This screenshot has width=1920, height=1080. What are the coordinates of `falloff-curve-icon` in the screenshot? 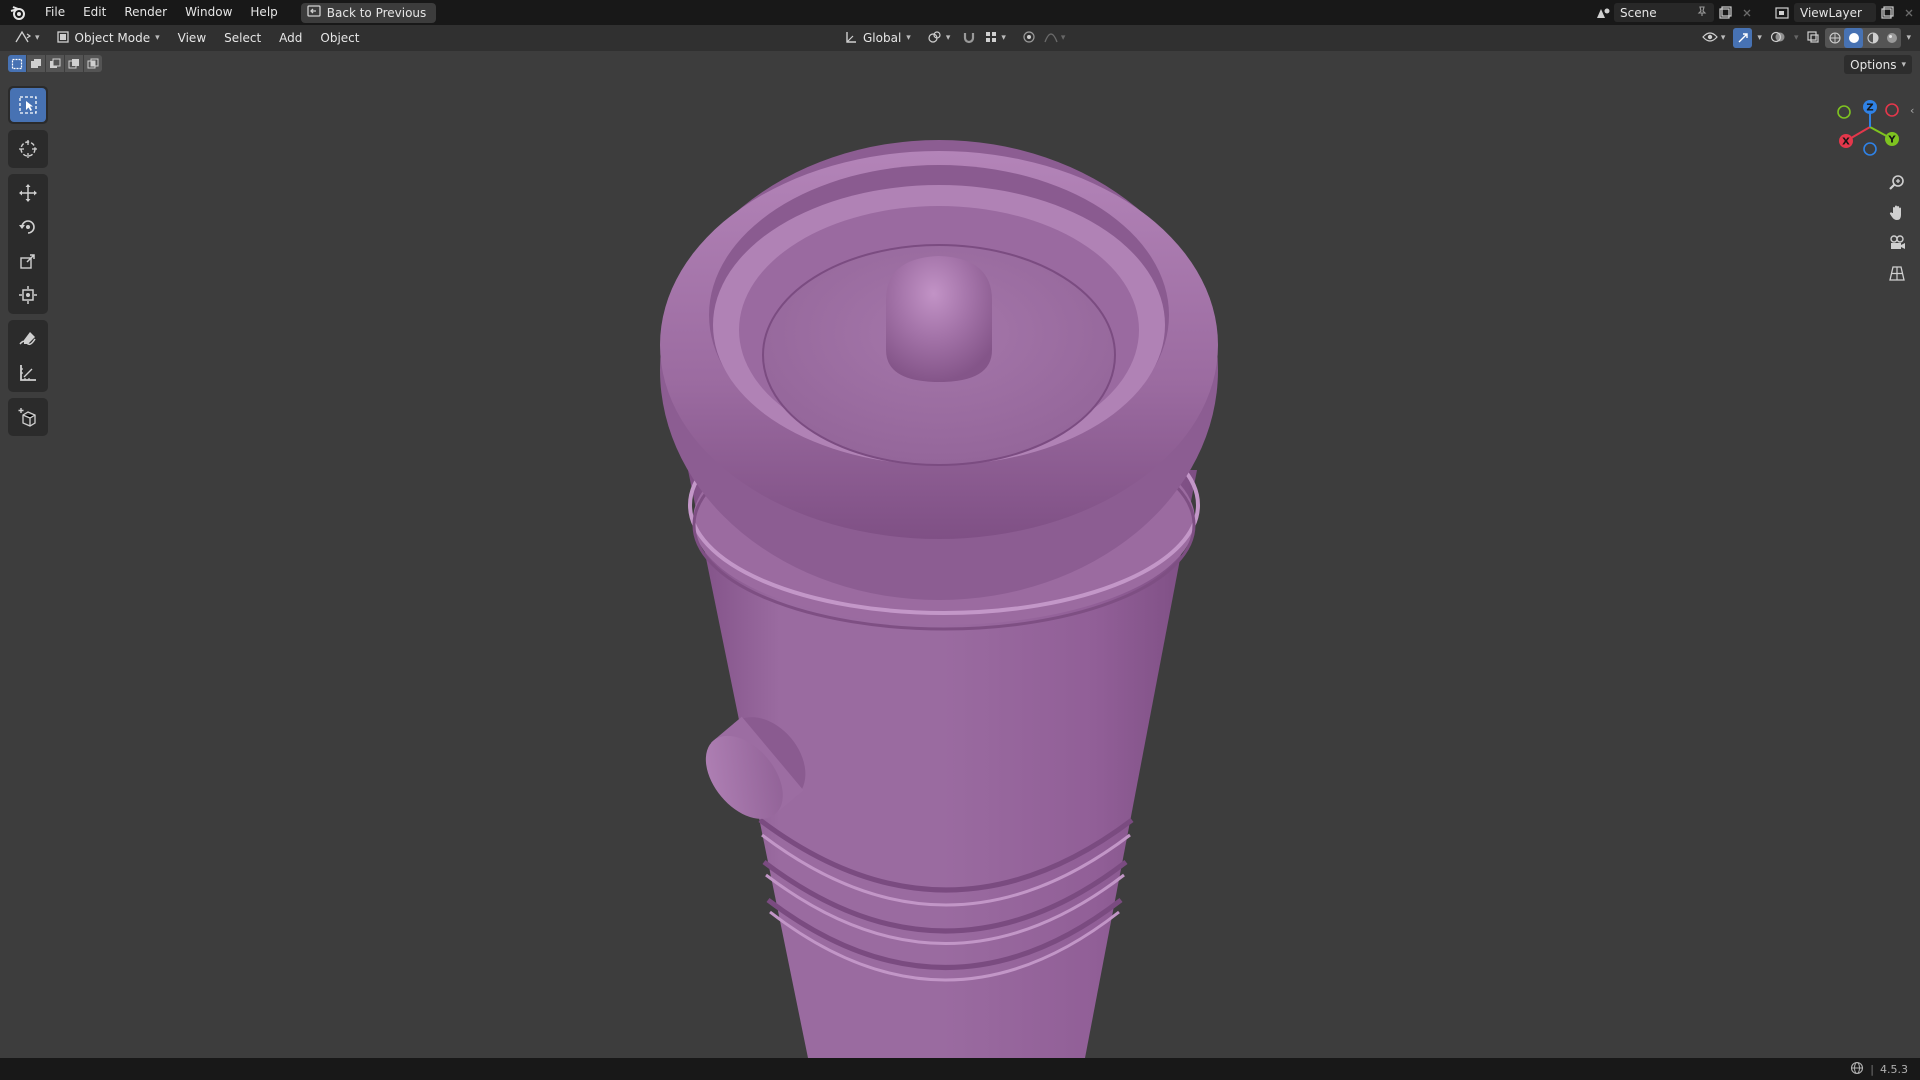 It's located at (1051, 38).